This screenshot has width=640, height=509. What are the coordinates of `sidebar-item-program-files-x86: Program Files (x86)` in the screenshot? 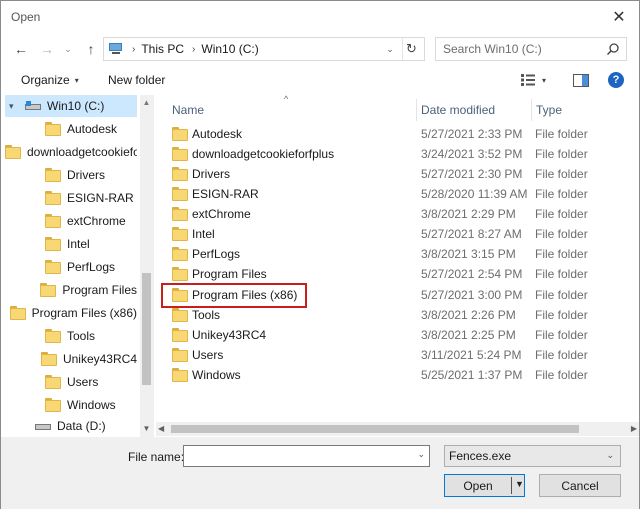 It's located at (71, 313).